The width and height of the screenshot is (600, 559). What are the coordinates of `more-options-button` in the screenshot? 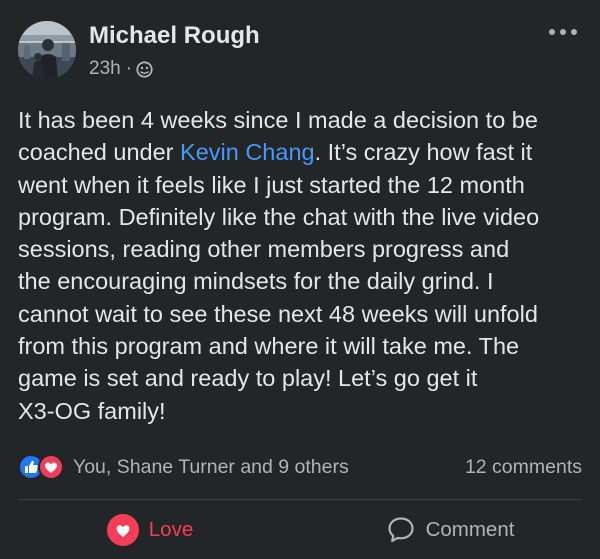 It's located at (563, 32).